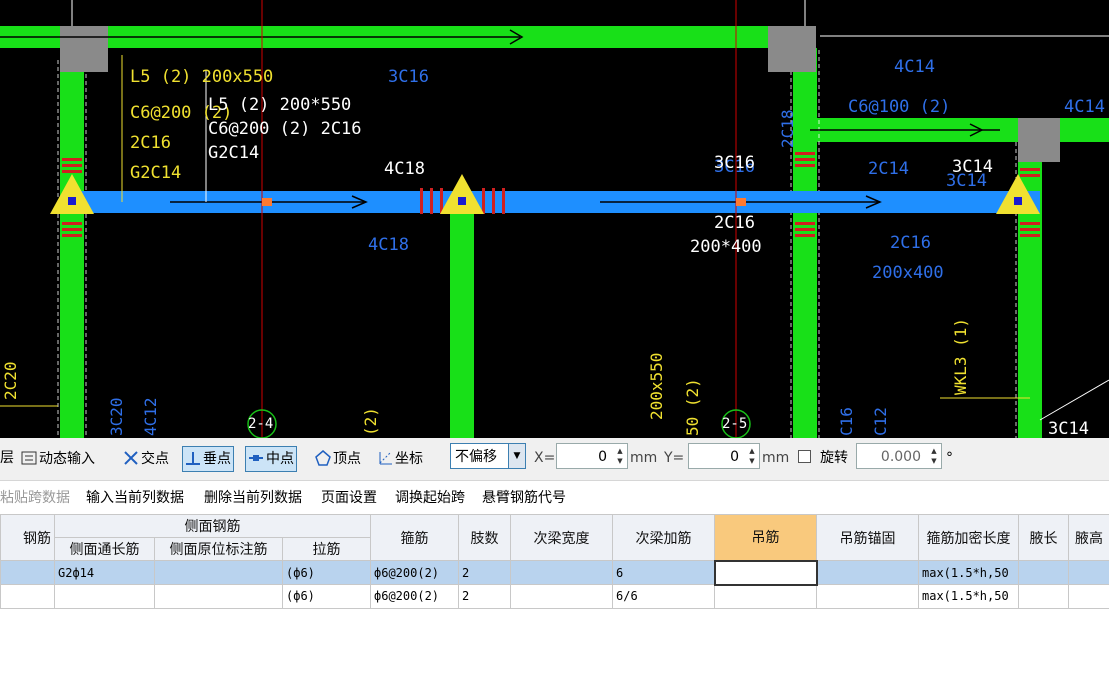 The image size is (1109, 686). Describe the element at coordinates (1068, 428) in the screenshot. I see `bottom-3c14-label: 3C14` at that location.